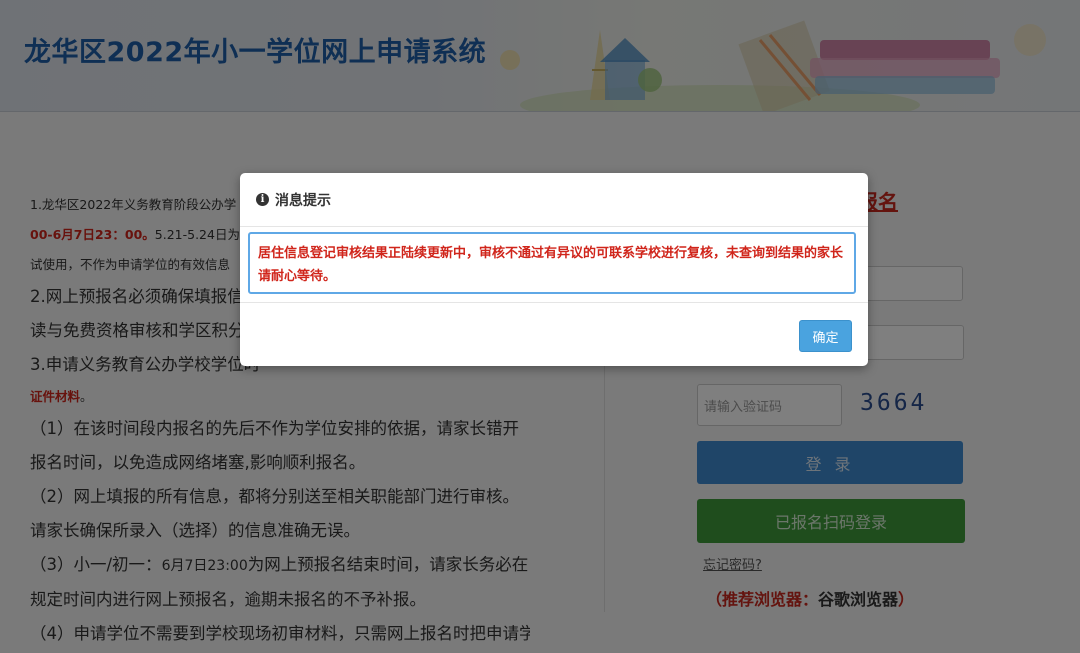 The height and width of the screenshot is (653, 1080). What do you see at coordinates (825, 336) in the screenshot?
I see `confirm-button: 确定` at bounding box center [825, 336].